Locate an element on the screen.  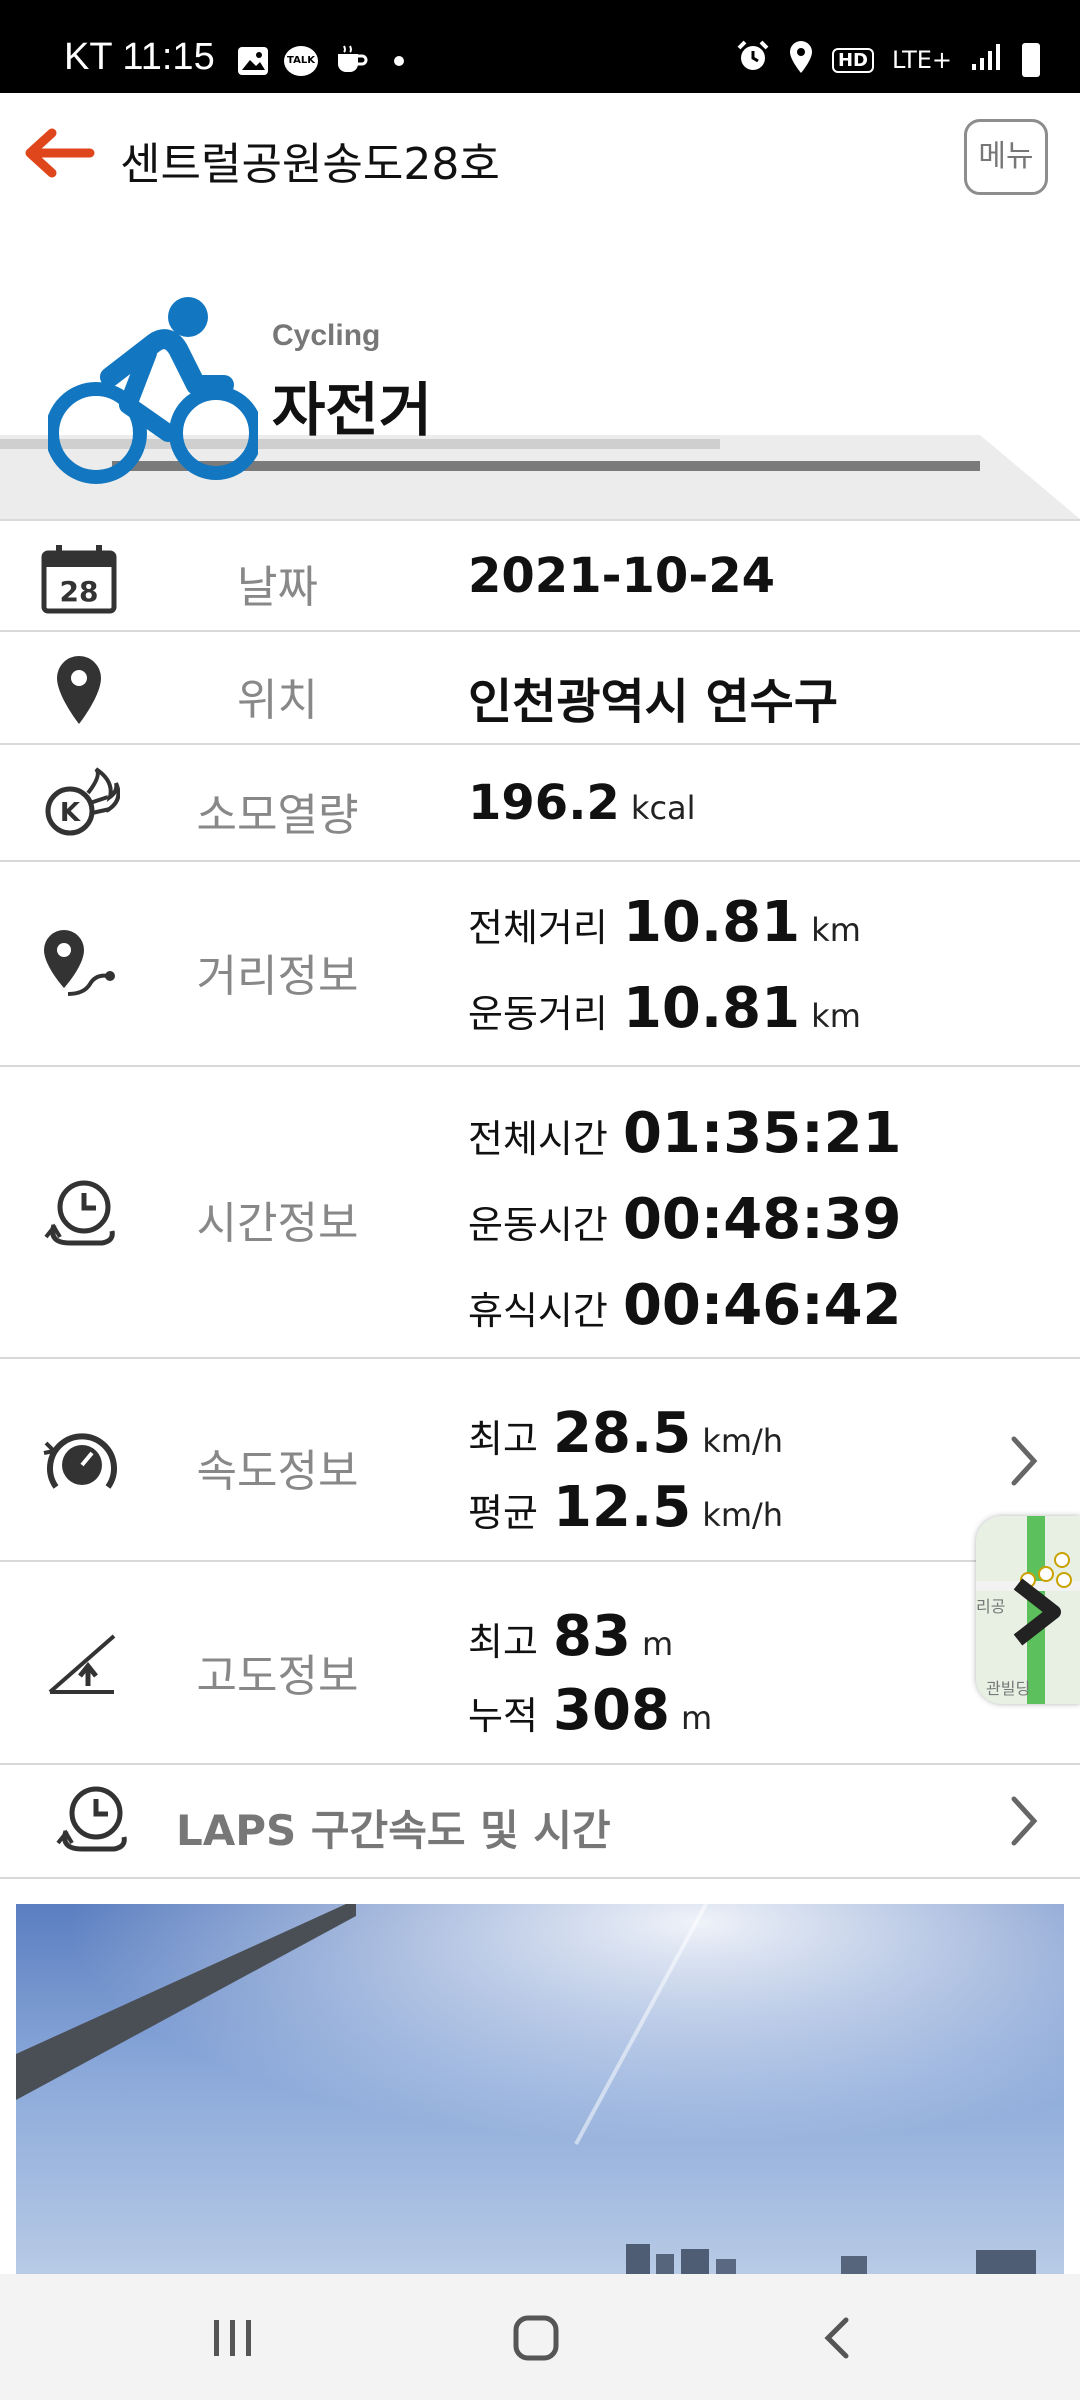
cycling-icon is located at coordinates (153, 390).